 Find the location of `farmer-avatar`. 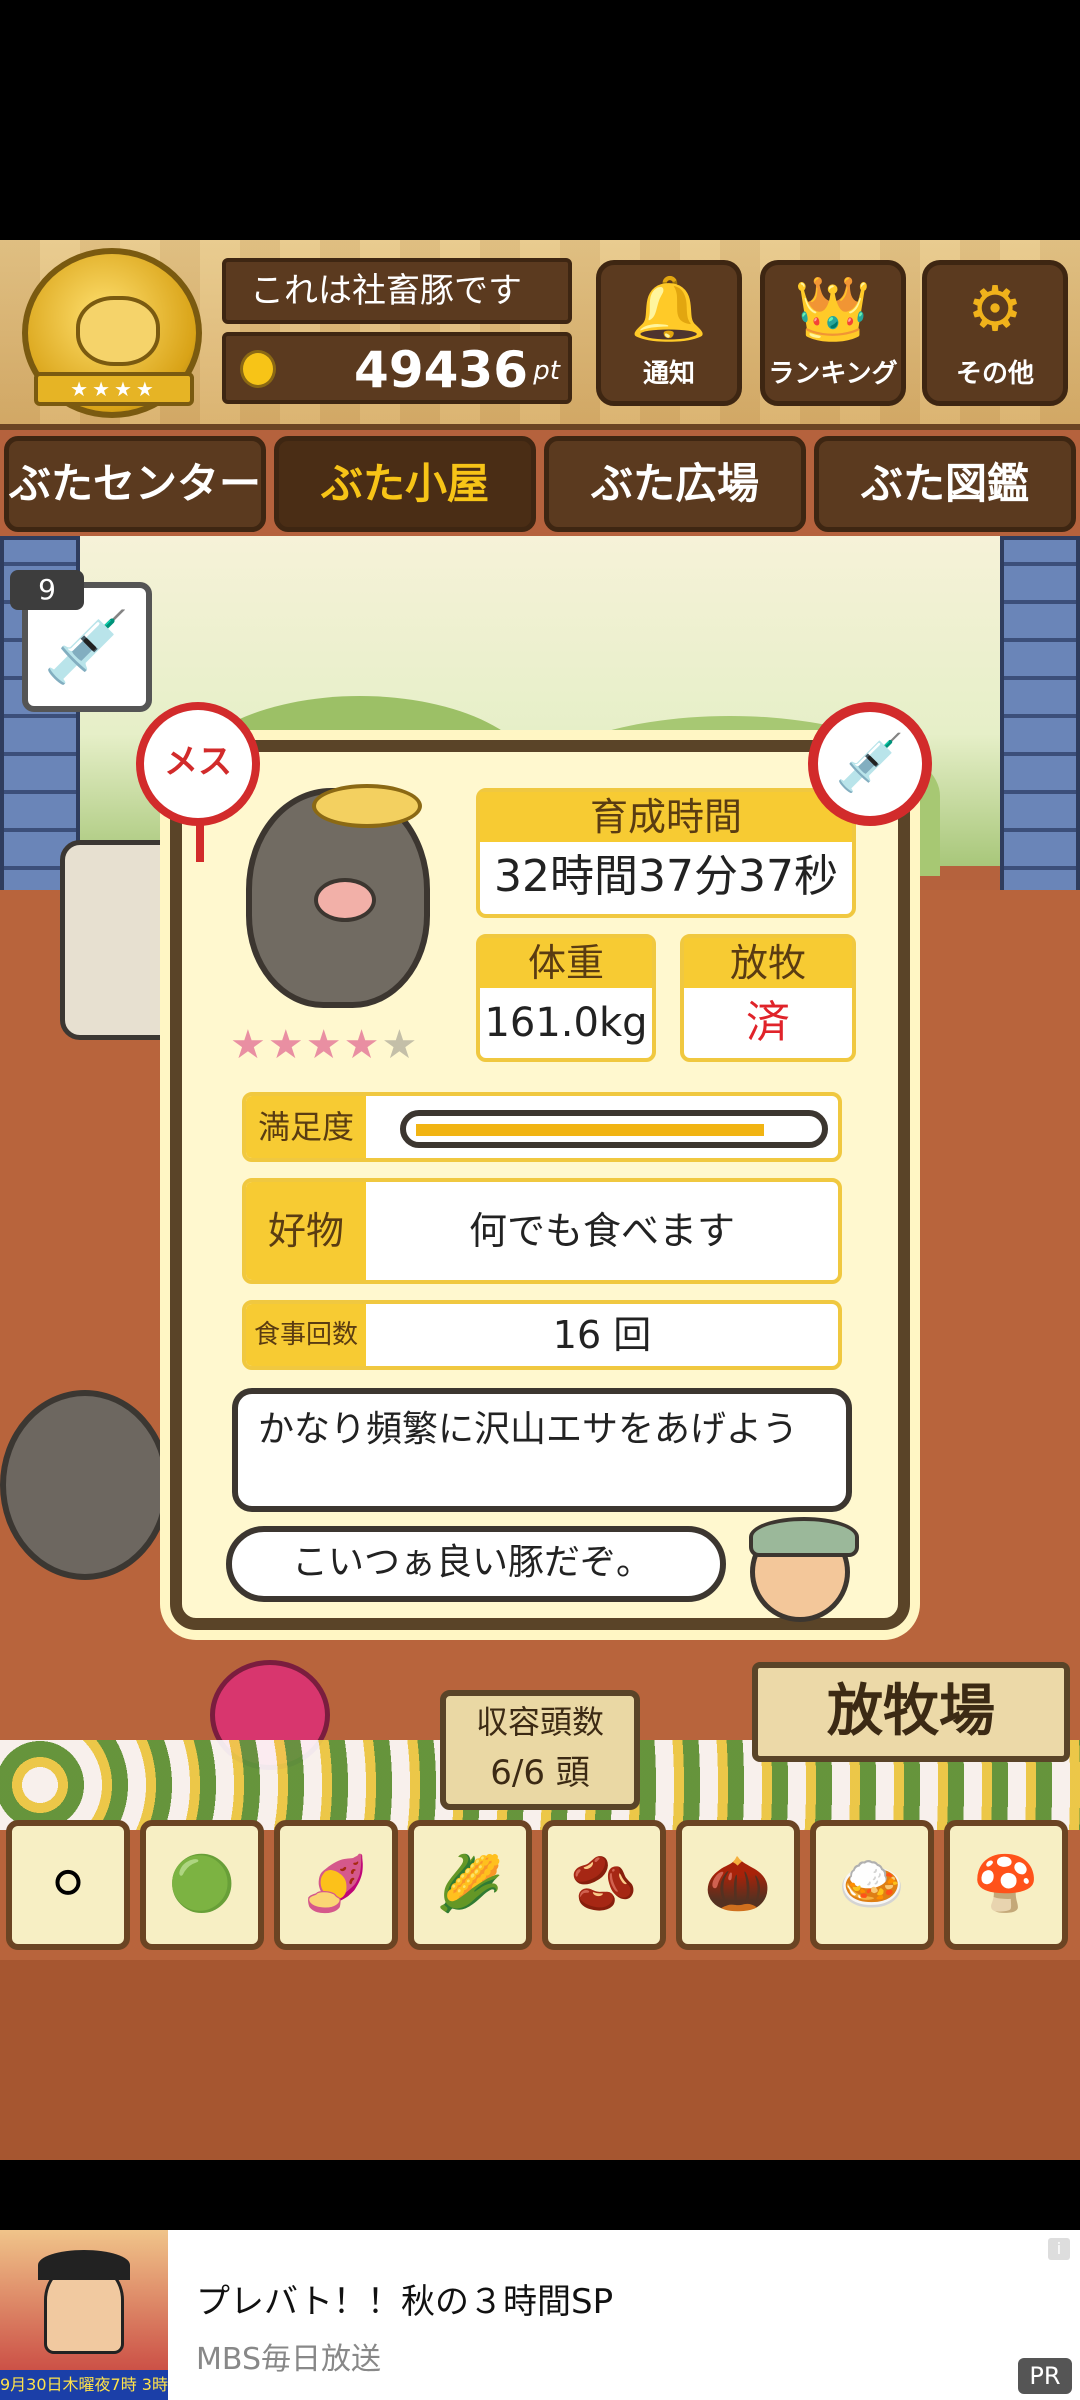

farmer-avatar is located at coordinates (804, 1569).